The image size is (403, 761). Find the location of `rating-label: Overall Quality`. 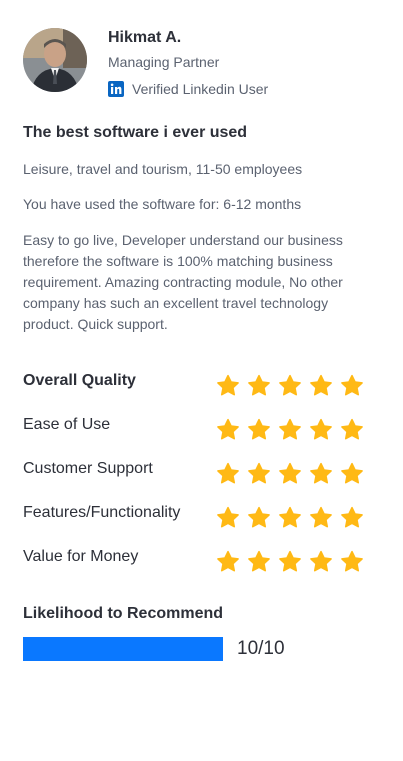

rating-label: Overall Quality is located at coordinates (79, 380).